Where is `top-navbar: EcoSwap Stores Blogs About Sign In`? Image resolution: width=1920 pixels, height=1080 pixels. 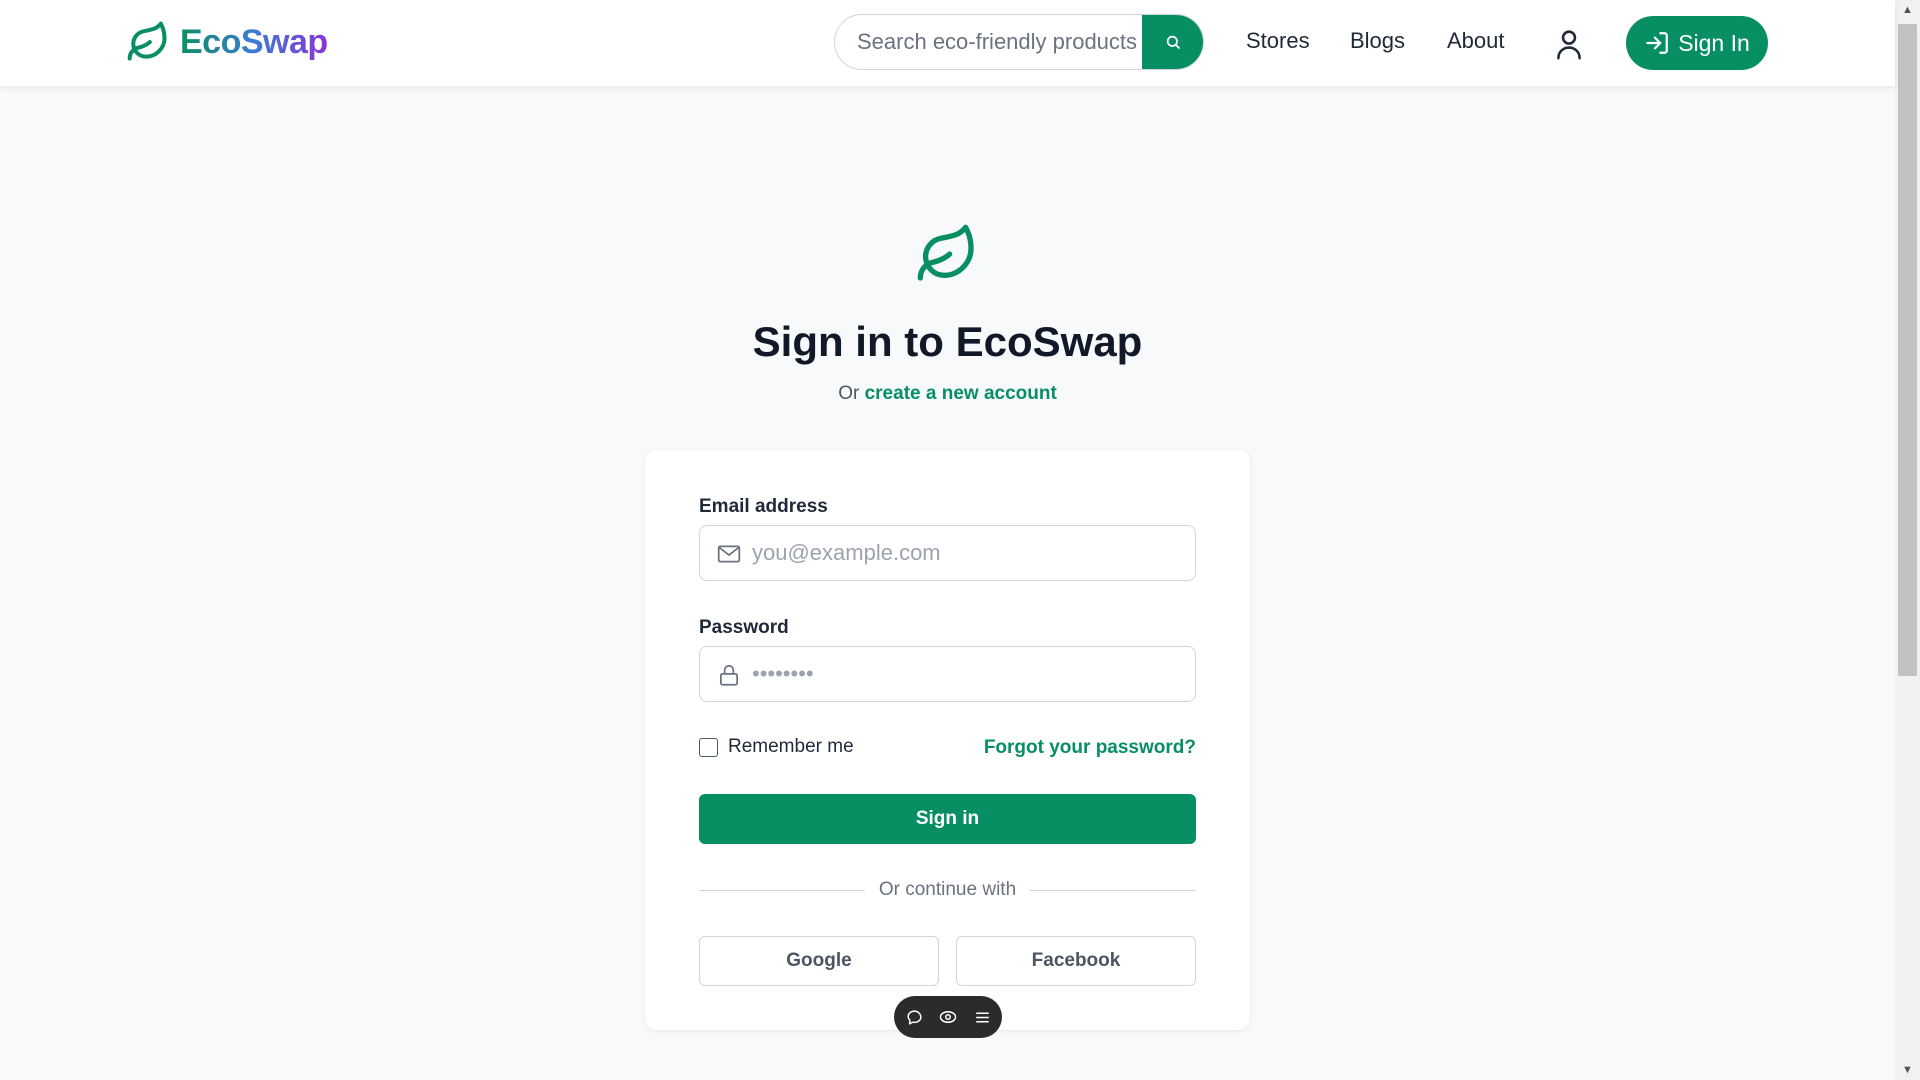 top-navbar: EcoSwap Stores Blogs About Sign In is located at coordinates (947, 43).